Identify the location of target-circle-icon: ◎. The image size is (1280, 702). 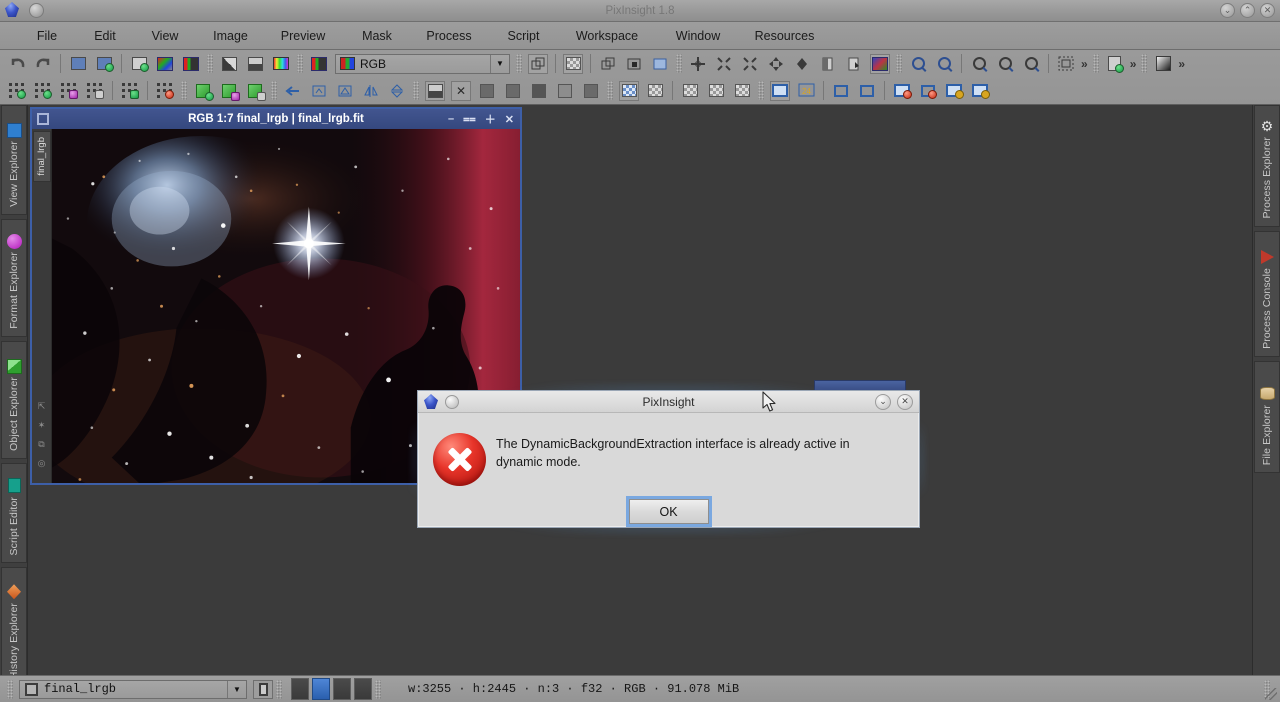
(42, 463).